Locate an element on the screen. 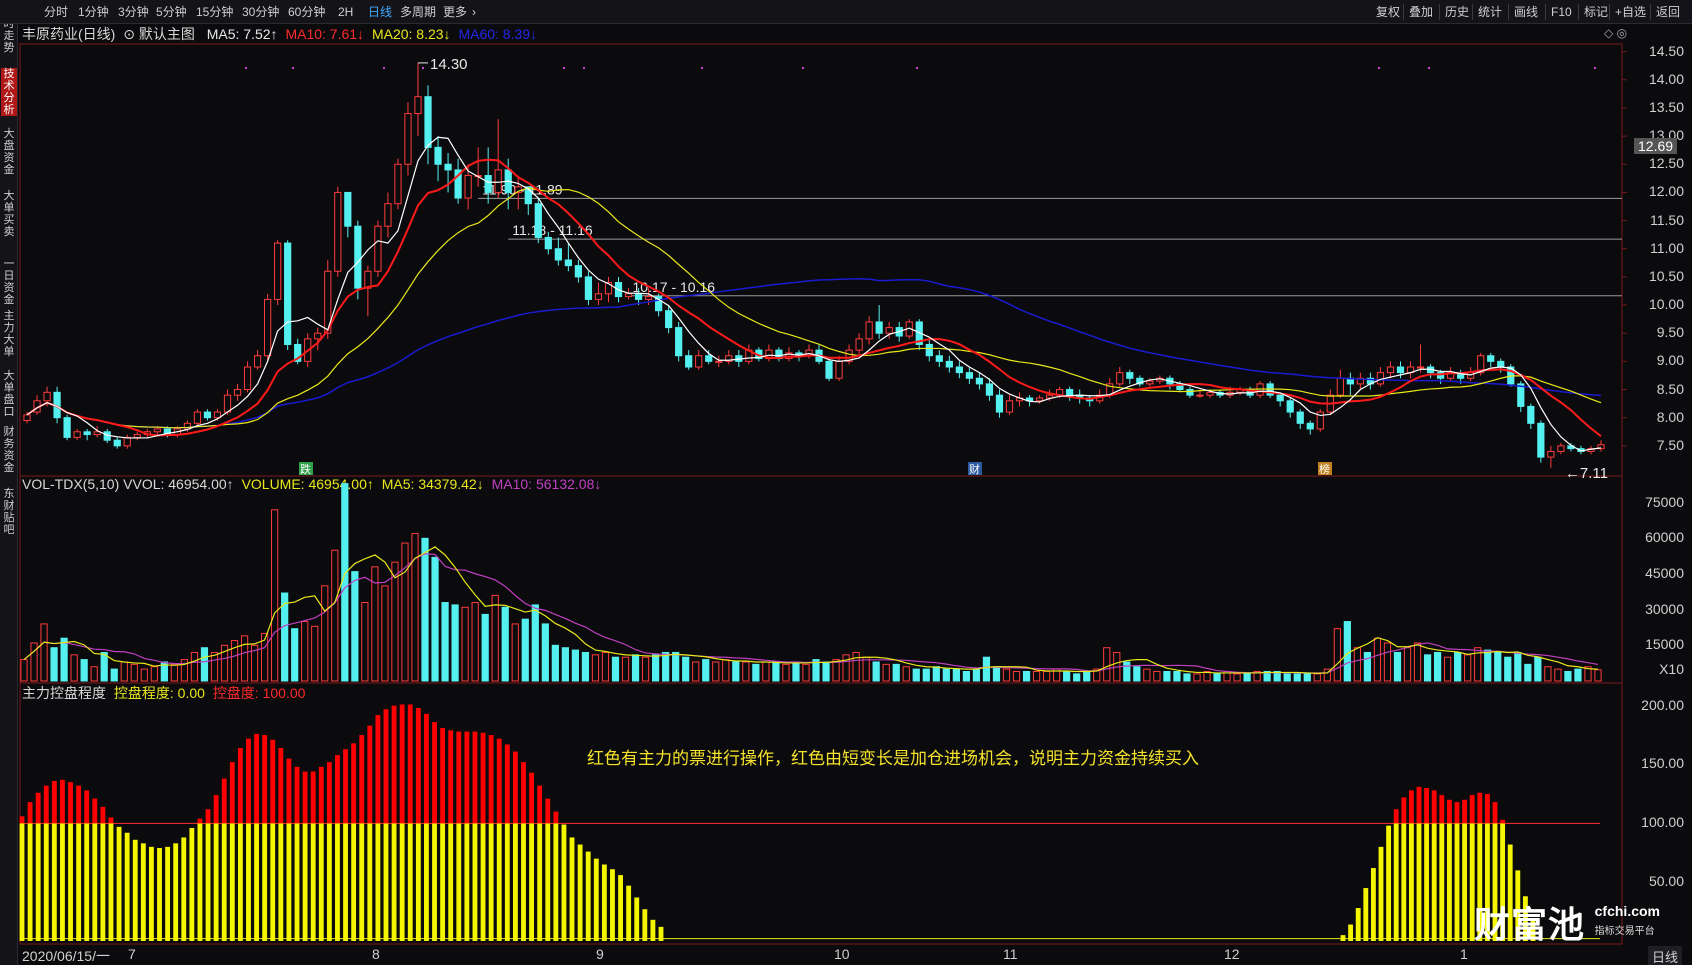  annotation-text: 红色有主力的票进行操作，红色由短变长是加仓进场机会，说明主力资金持续买入 is located at coordinates (893, 758).